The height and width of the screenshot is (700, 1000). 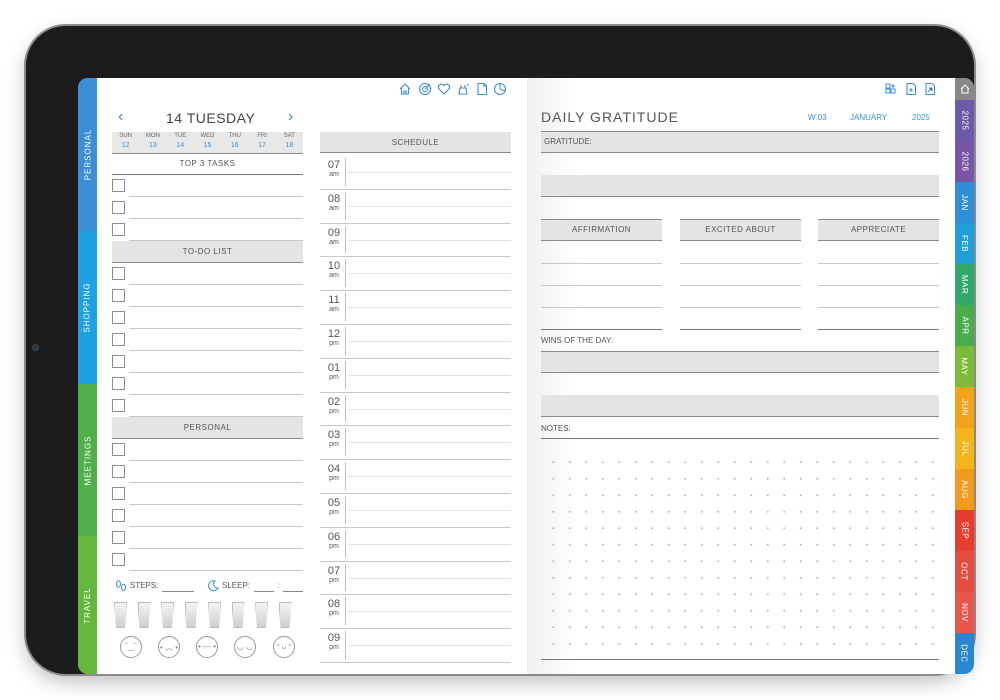 What do you see at coordinates (463, 89) in the screenshot?
I see `habit-icon` at bounding box center [463, 89].